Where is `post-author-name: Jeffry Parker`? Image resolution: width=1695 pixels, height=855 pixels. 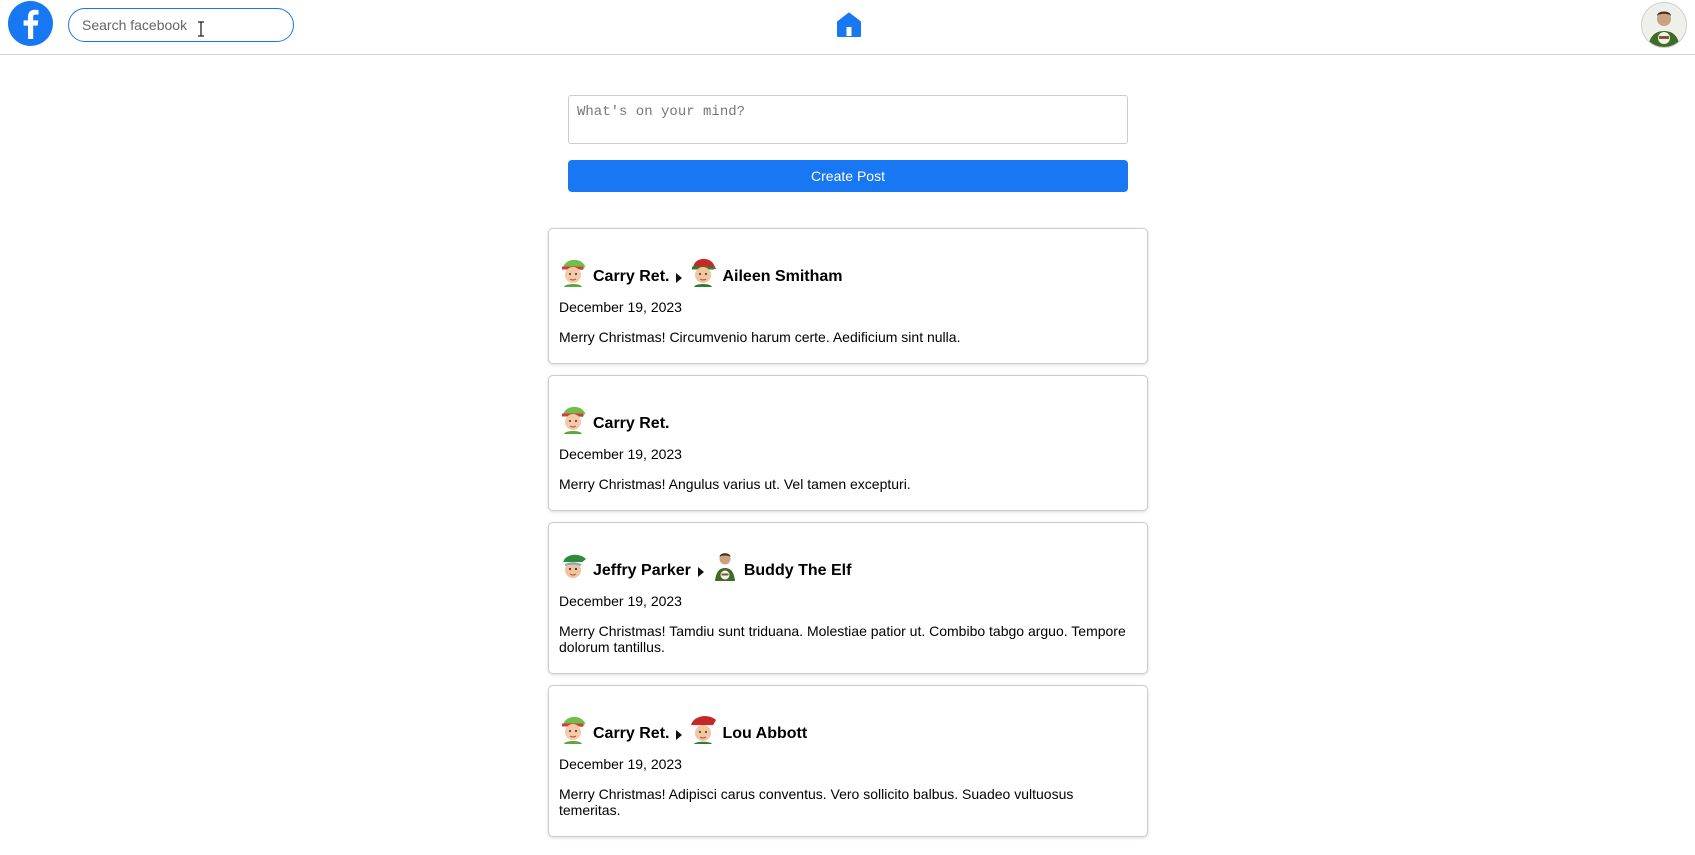
post-author-name: Jeffry Parker is located at coordinates (642, 571).